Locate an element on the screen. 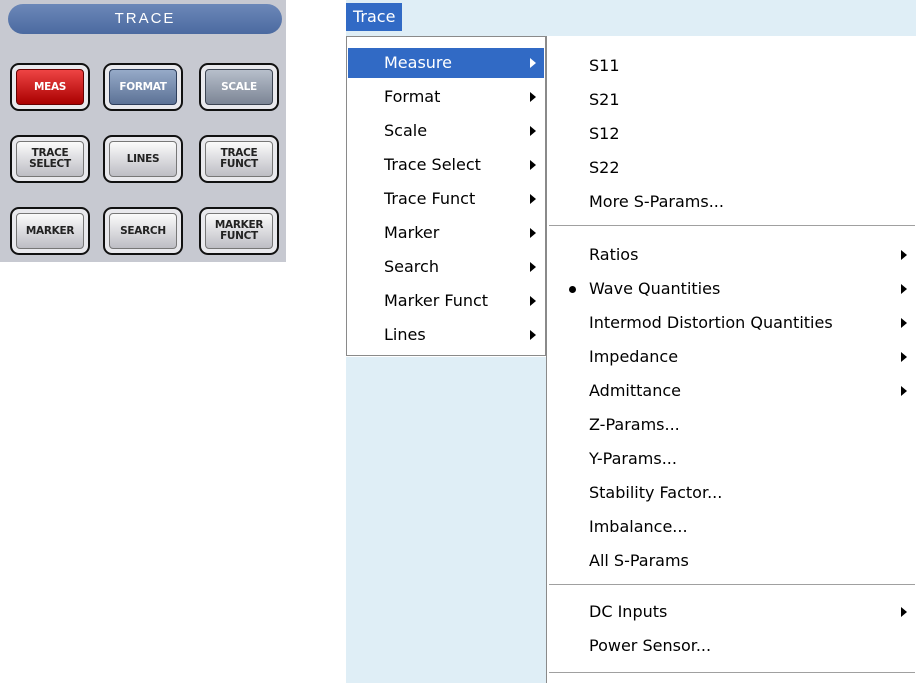  scale-key-label: SCALE is located at coordinates (239, 87).